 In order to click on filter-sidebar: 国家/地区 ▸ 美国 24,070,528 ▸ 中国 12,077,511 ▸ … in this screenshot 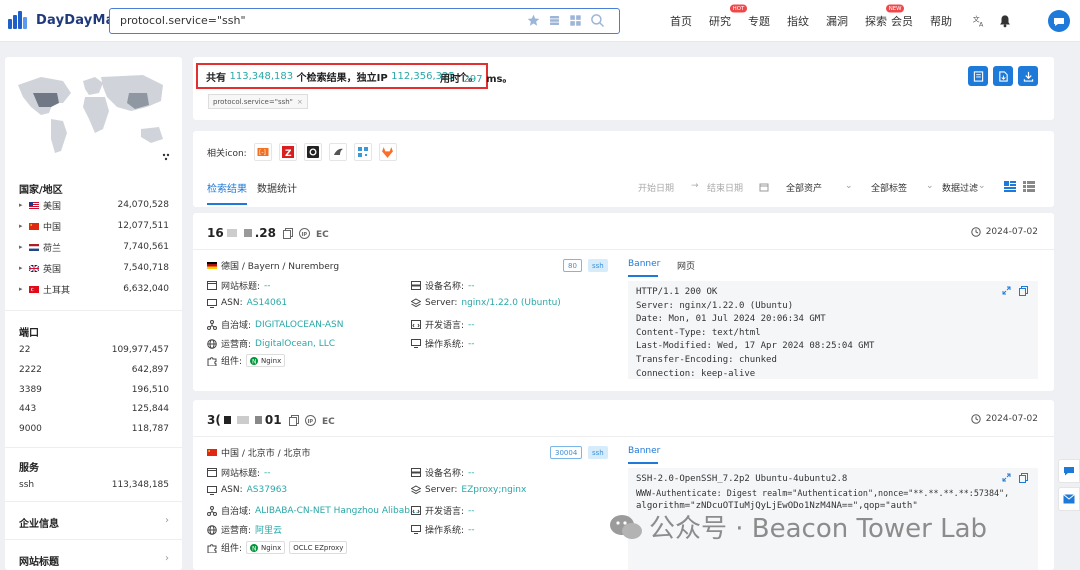, I will do `click(93, 313)`.